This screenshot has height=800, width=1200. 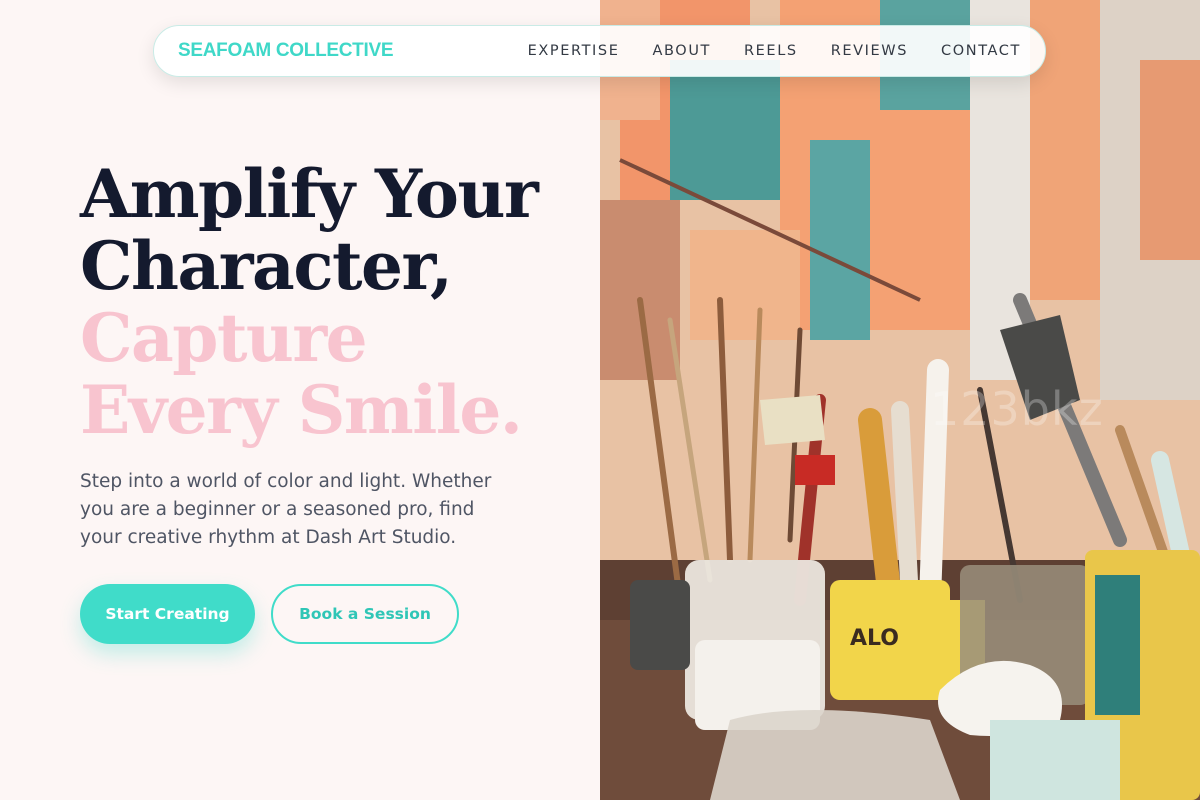 What do you see at coordinates (874, 638) in the screenshot?
I see `svg-text: ALO` at bounding box center [874, 638].